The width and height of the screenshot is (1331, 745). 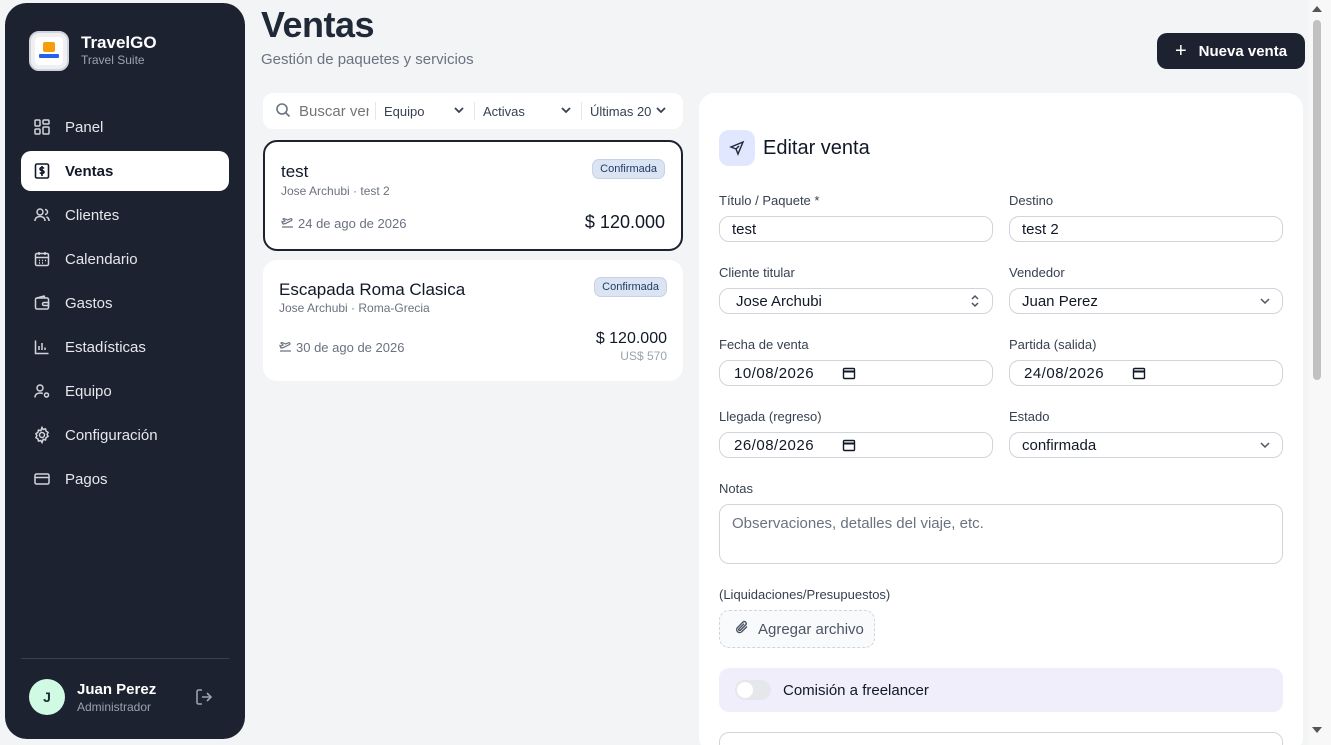 What do you see at coordinates (753, 690) in the screenshot?
I see `freelancer-toggle` at bounding box center [753, 690].